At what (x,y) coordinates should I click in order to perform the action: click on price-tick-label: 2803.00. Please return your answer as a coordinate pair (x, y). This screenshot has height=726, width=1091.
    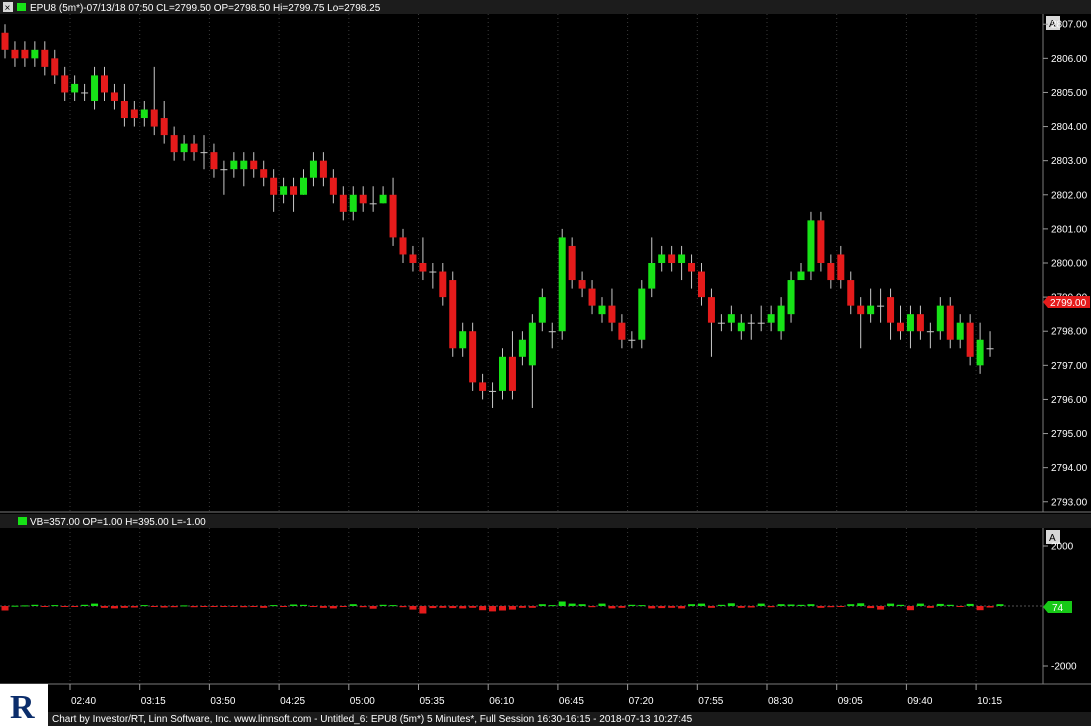
    Looking at the image, I should click on (1069, 161).